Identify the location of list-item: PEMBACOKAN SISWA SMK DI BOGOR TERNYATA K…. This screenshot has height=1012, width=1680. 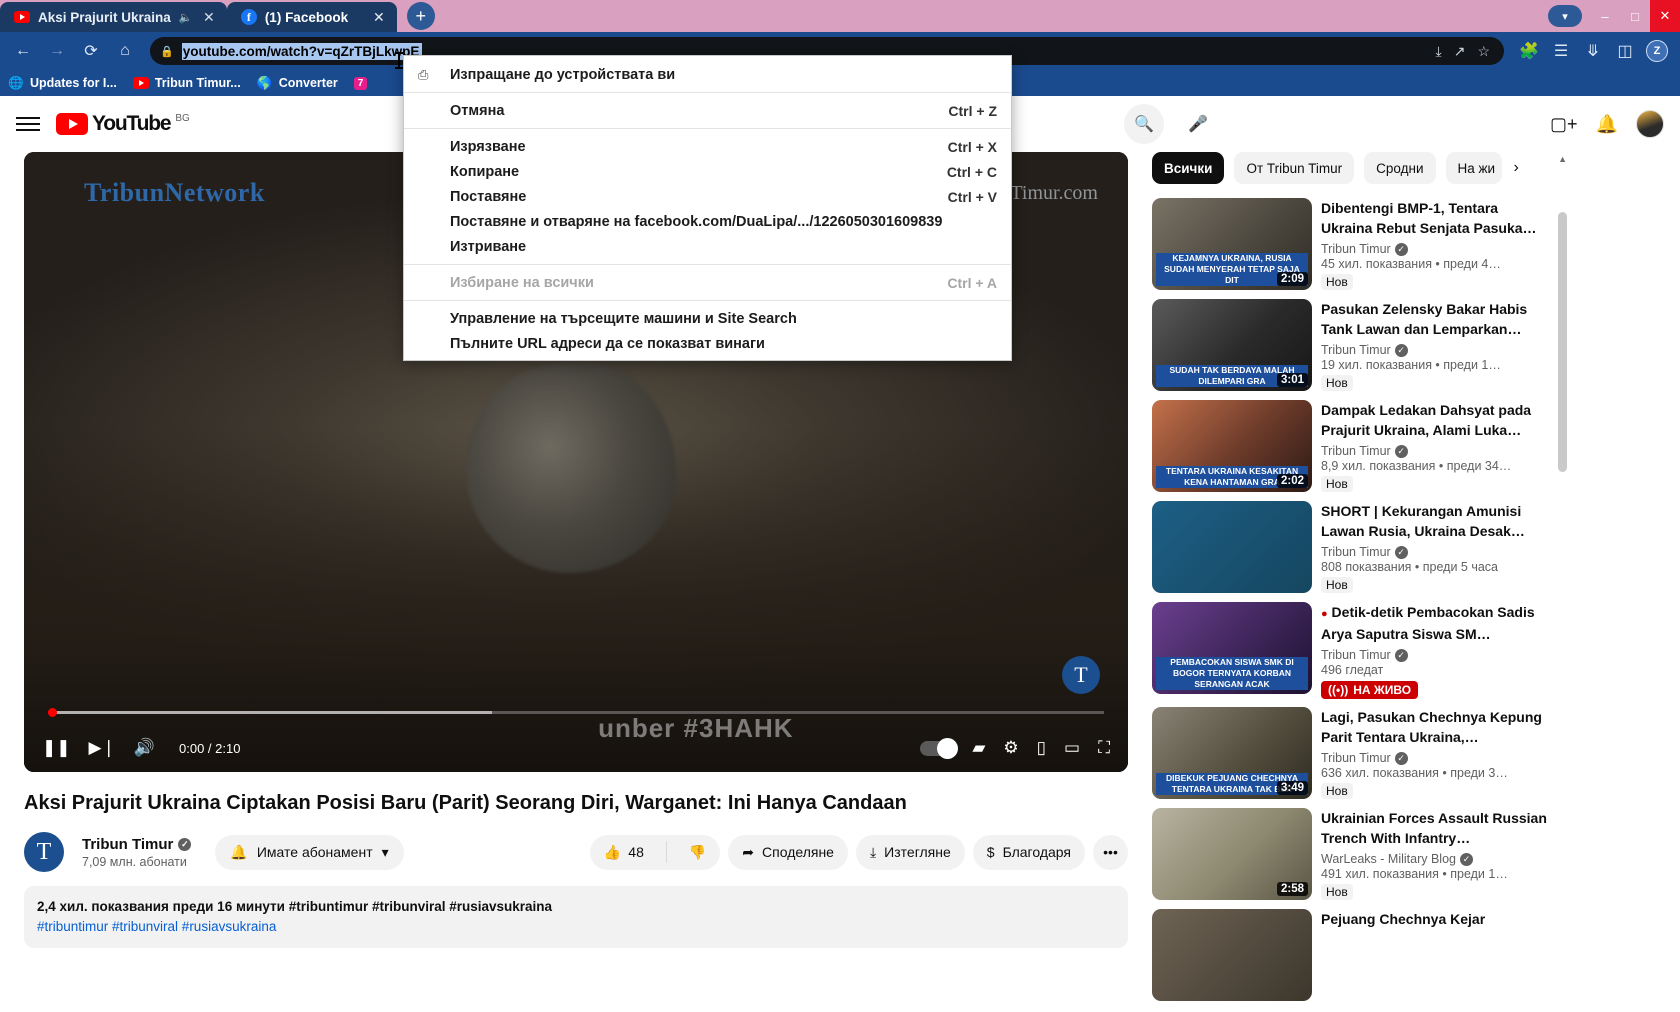
(1352, 650).